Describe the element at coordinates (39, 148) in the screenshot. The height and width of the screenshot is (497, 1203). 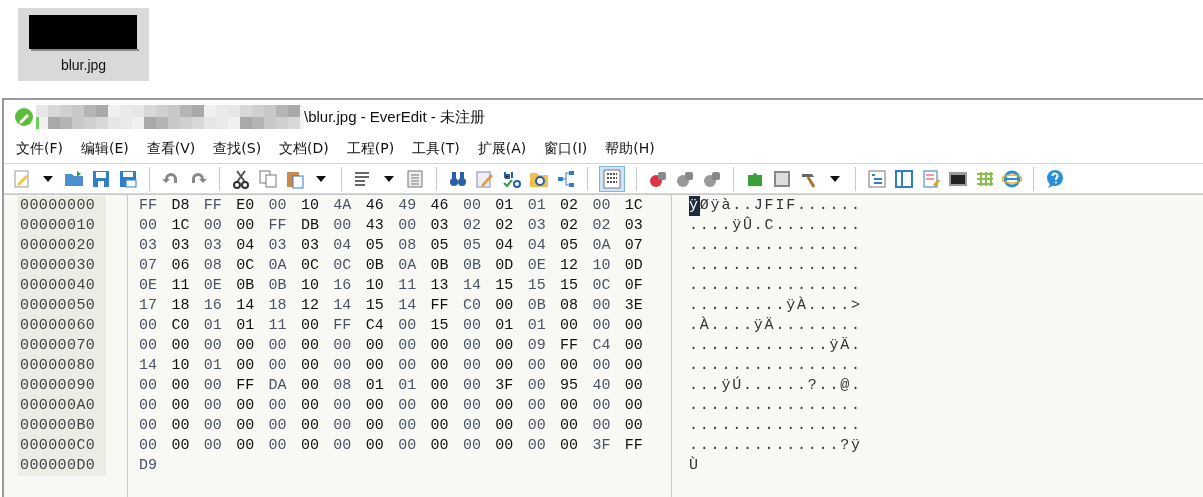
I see `menu-item: 文件(F)` at that location.